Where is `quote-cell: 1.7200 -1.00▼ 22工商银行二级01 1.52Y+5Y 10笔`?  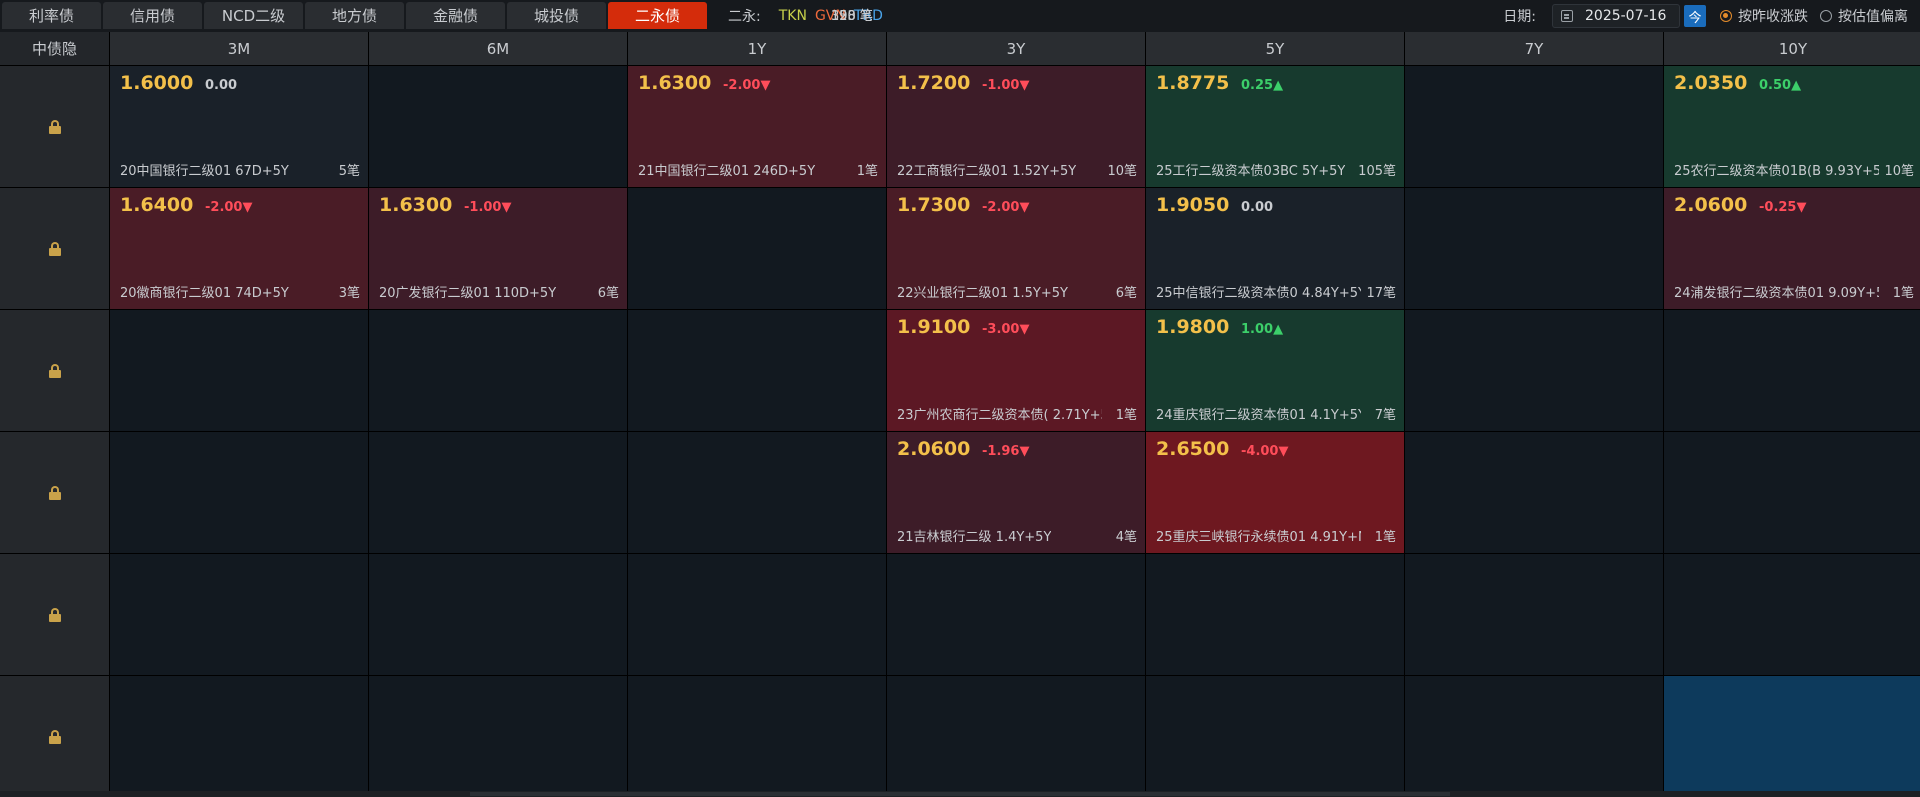 quote-cell: 1.7200 -1.00▼ 22工商银行二级01 1.52Y+5Y 10笔 is located at coordinates (1016, 126).